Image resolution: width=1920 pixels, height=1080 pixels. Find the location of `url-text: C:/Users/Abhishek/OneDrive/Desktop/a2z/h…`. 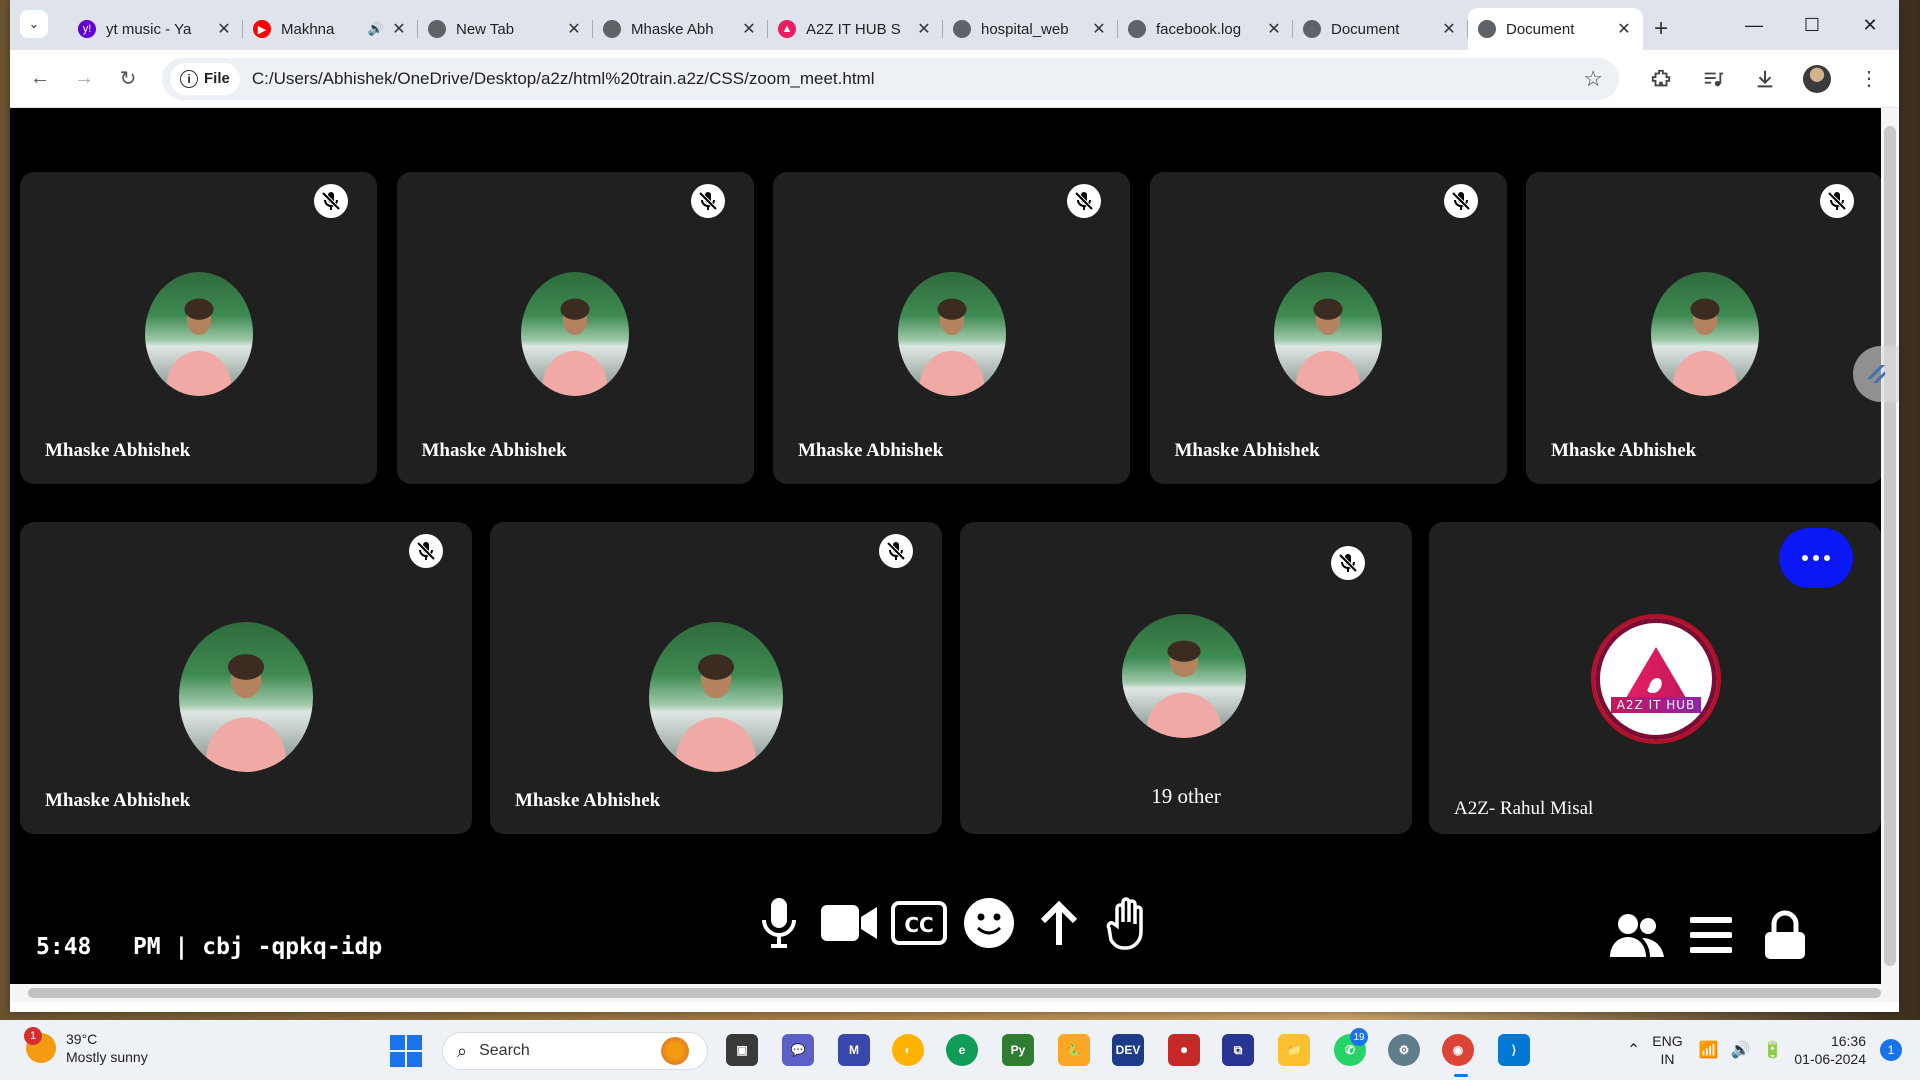

url-text: C:/Users/Abhishek/OneDrive/Desktop/a2z/h… is located at coordinates (917, 79).